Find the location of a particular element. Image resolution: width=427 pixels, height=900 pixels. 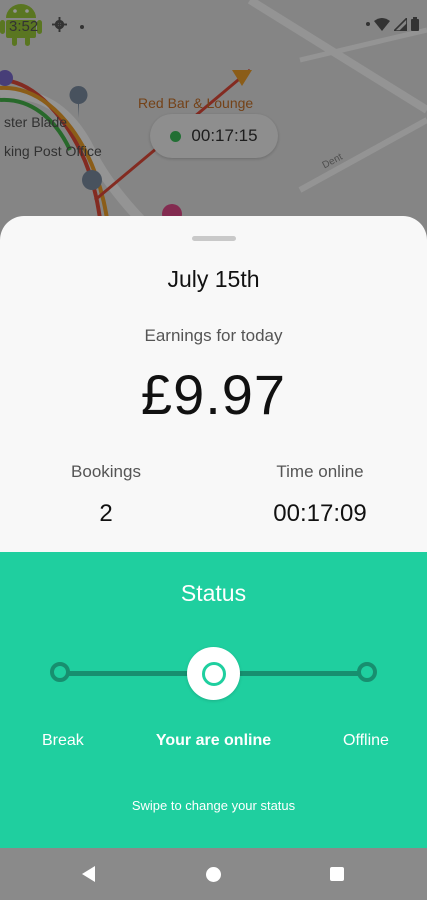

signal-icon is located at coordinates (400, 24).